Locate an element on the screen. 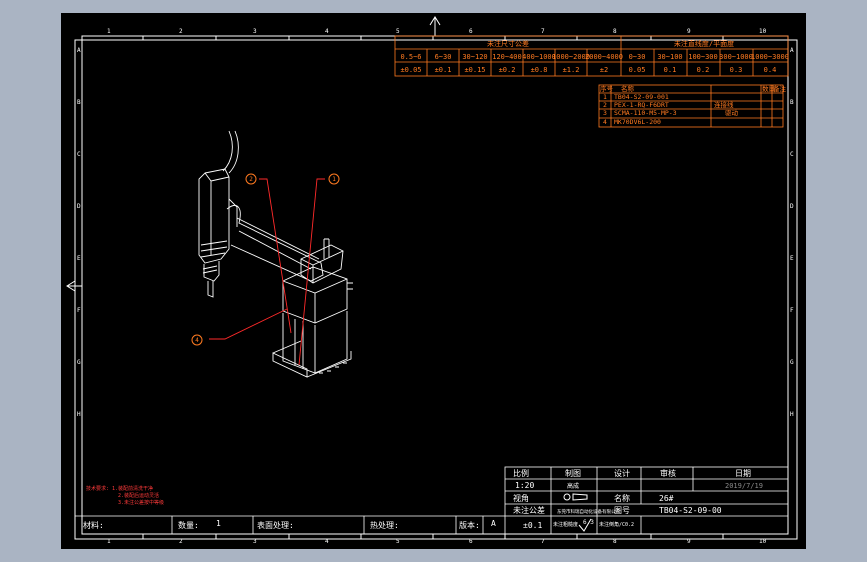  frame-col-number-5-top: 5 is located at coordinates (398, 31).